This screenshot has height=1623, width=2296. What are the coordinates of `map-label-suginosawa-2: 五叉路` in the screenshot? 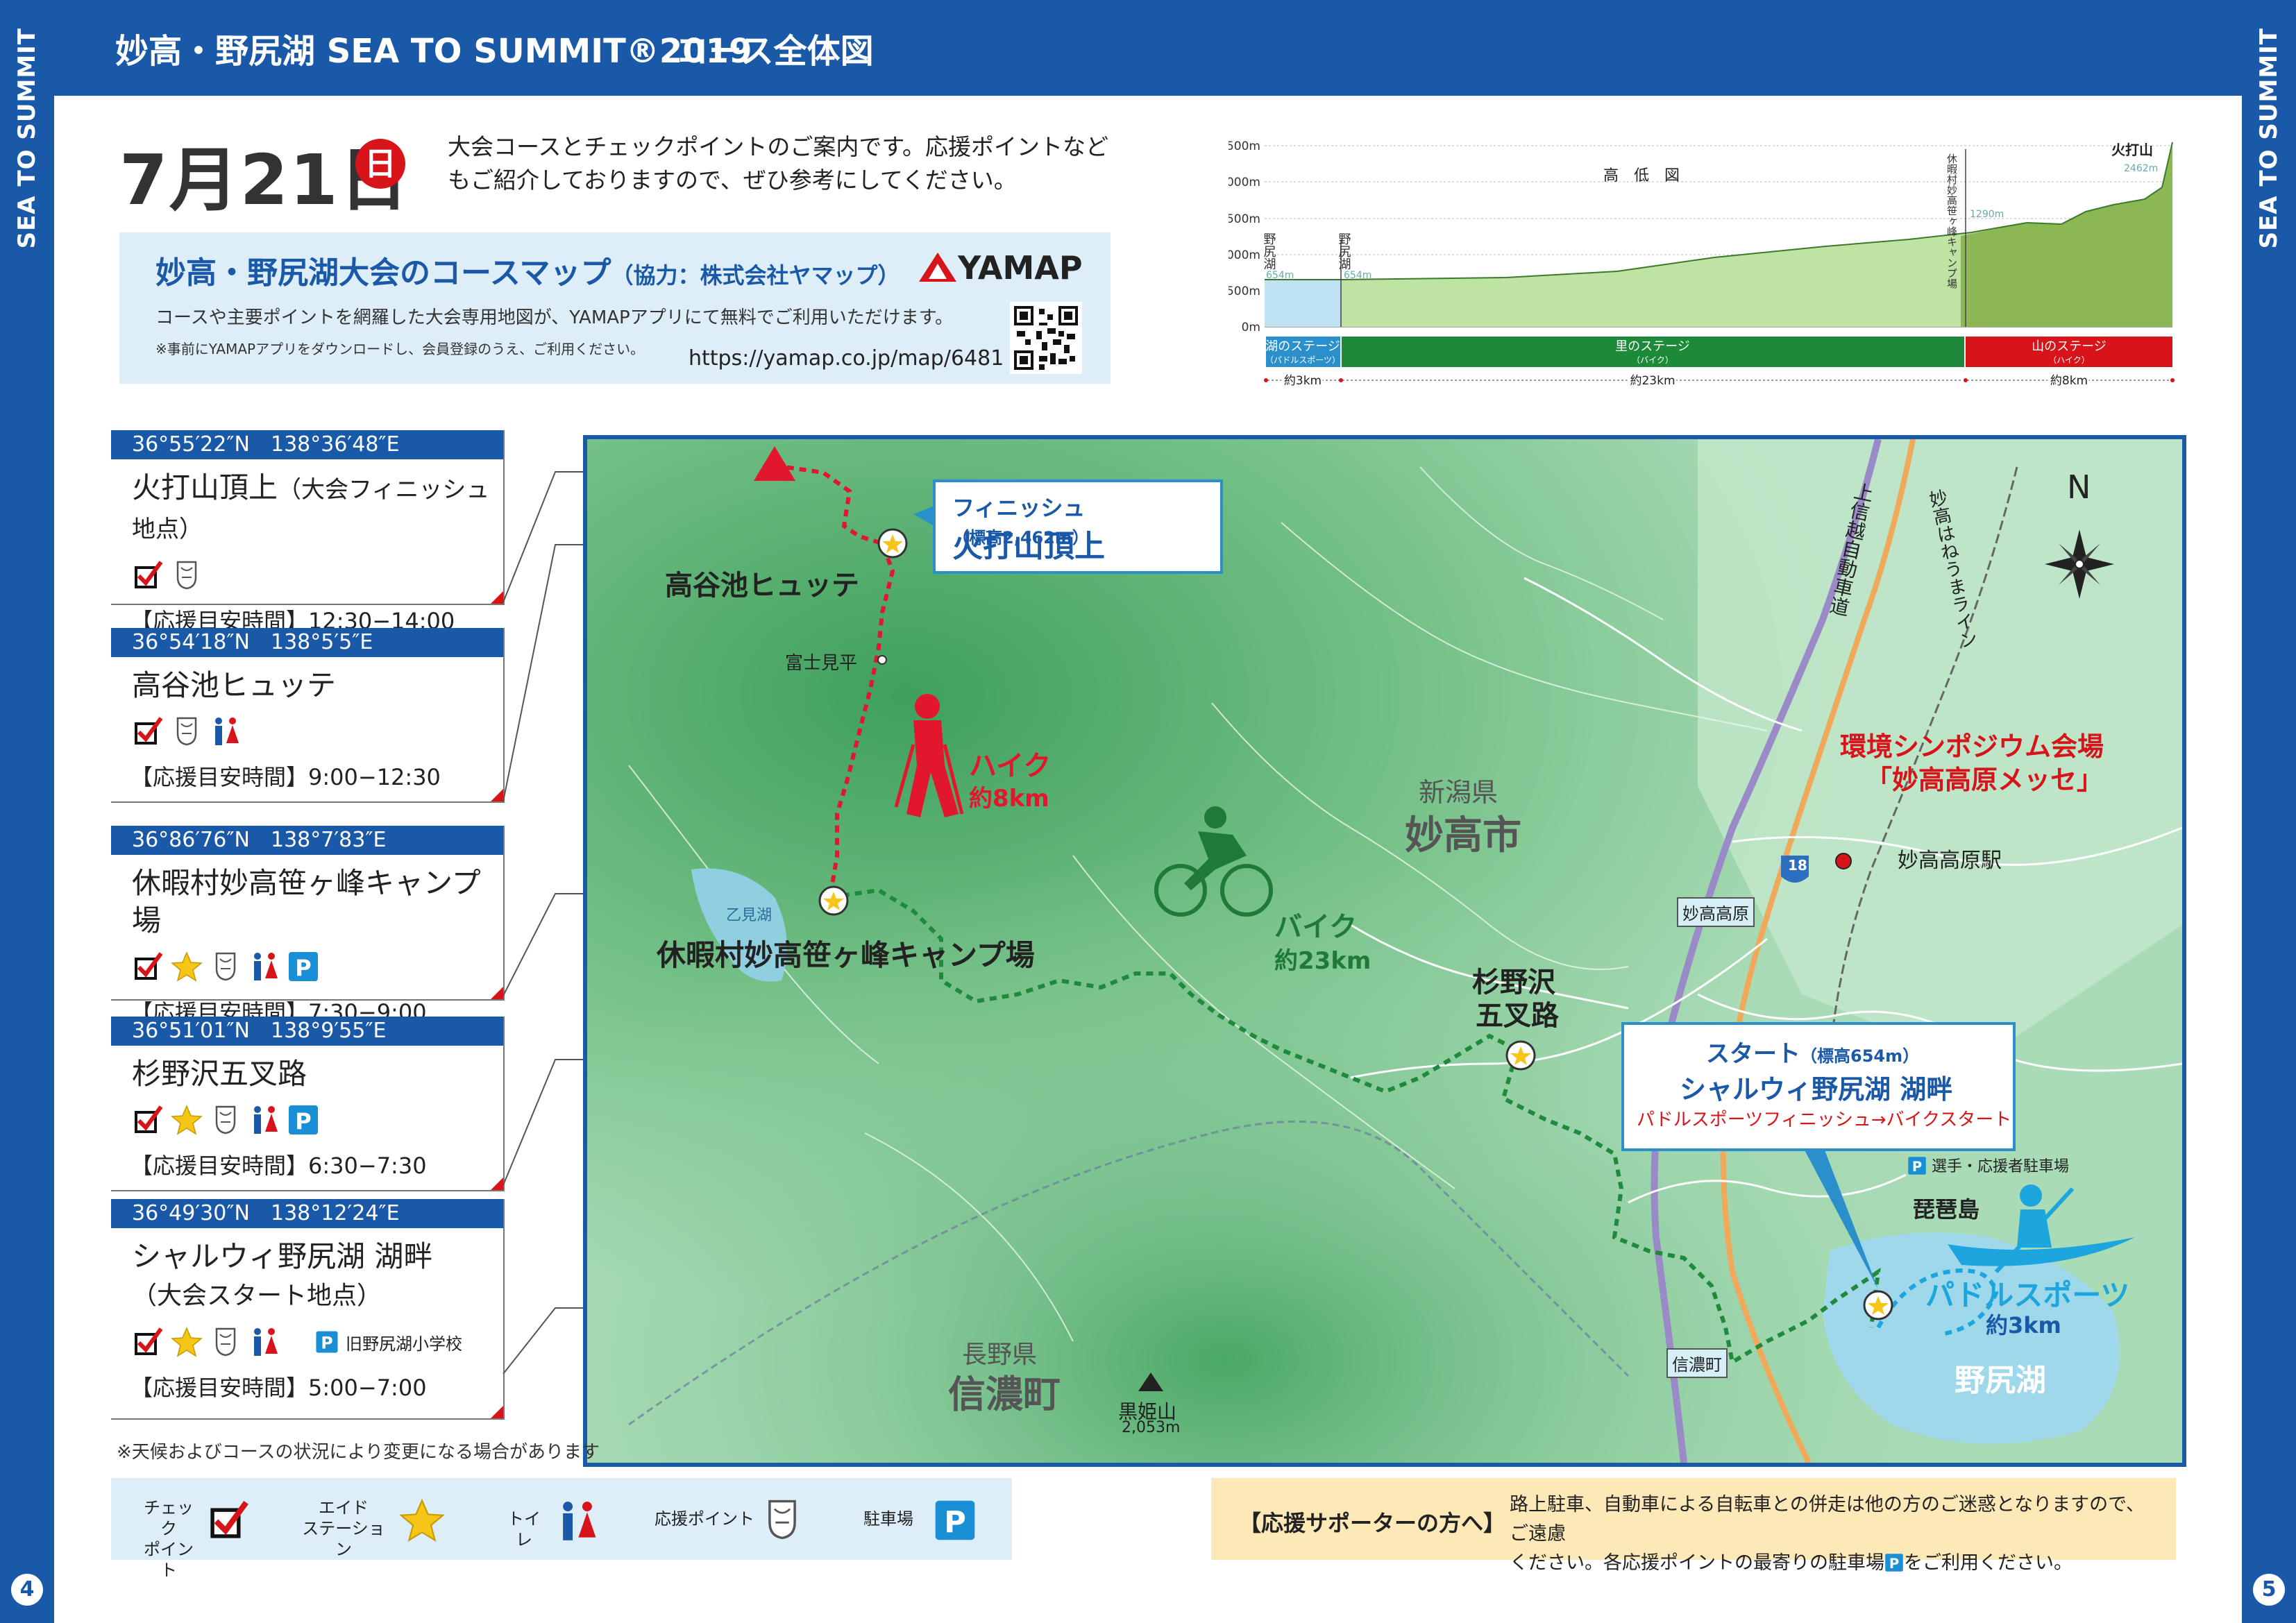 It's located at (1517, 1016).